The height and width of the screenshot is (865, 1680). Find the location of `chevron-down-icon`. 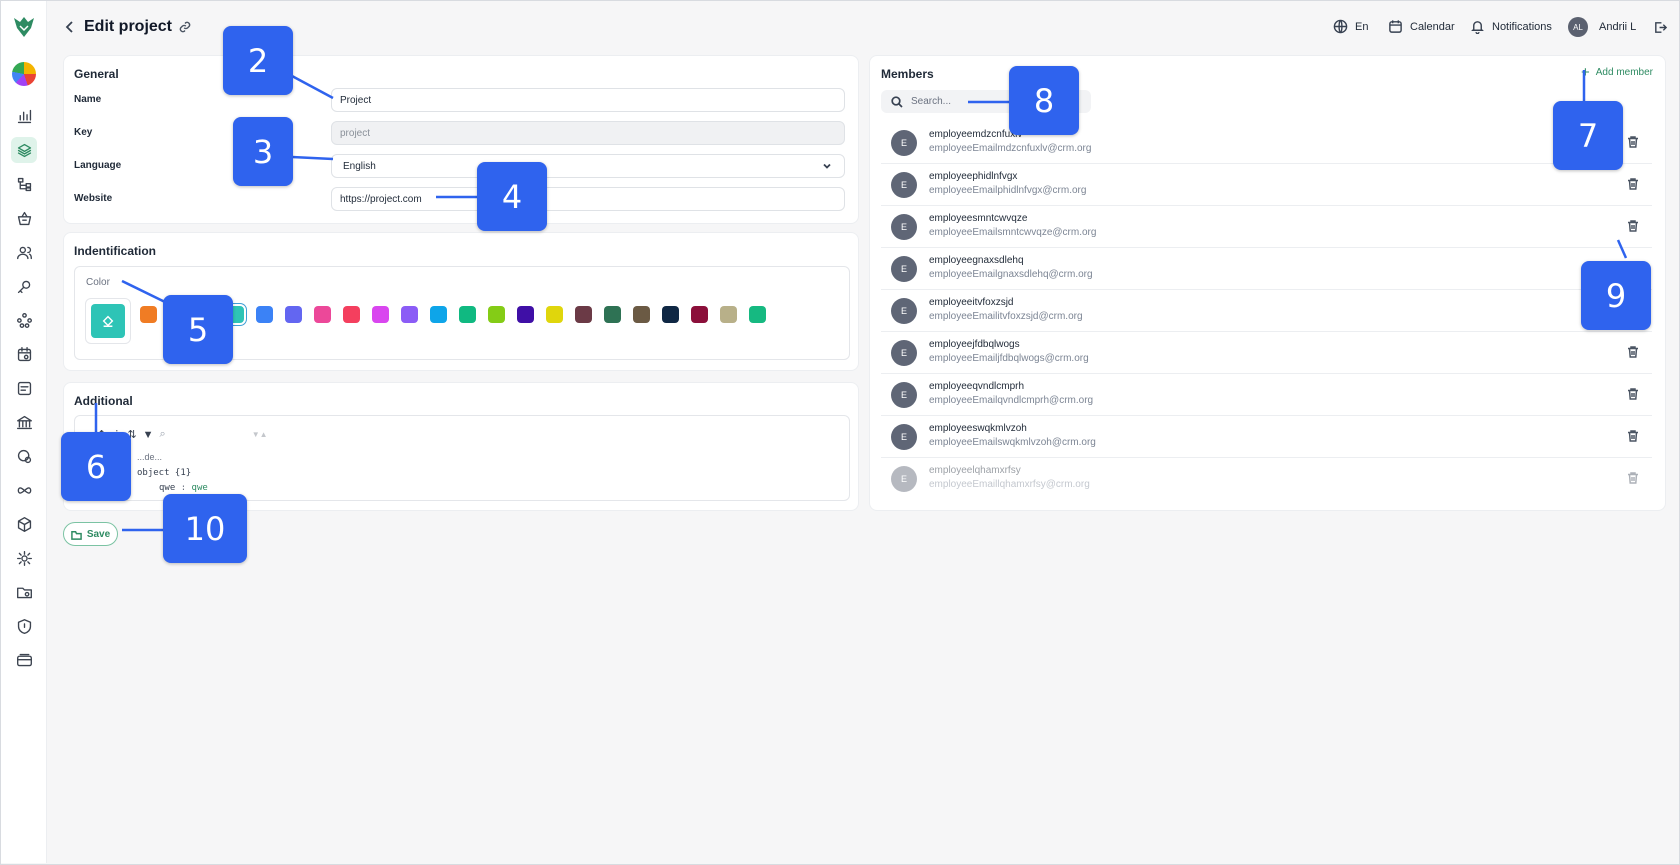

chevron-down-icon is located at coordinates (827, 166).